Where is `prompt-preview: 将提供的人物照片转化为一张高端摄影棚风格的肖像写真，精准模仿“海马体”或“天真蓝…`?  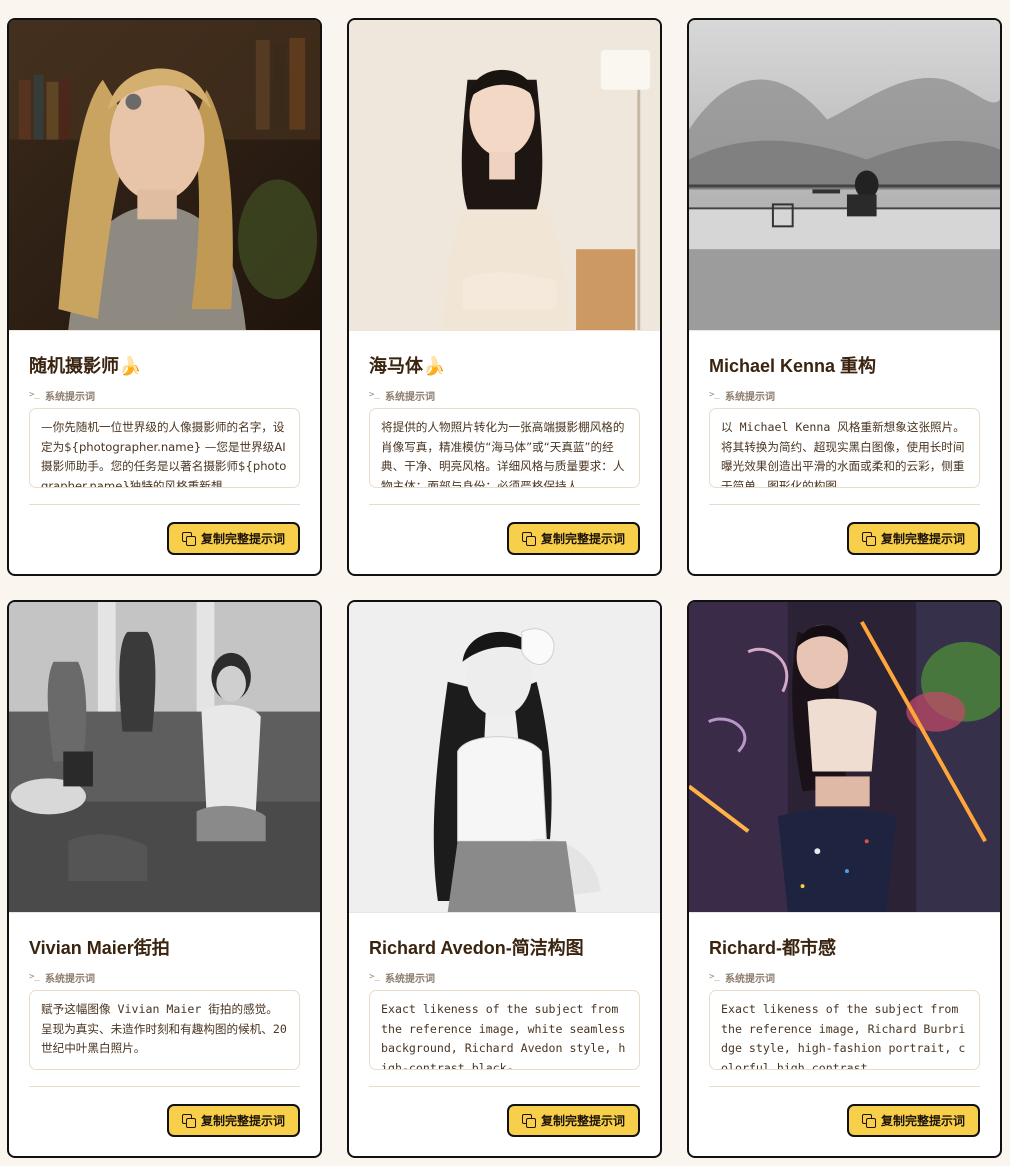
prompt-preview: 将提供的人物照片转化为一张高端摄影棚风格的肖像写真，精准模仿“海马体”或“天真蓝… is located at coordinates (504, 448).